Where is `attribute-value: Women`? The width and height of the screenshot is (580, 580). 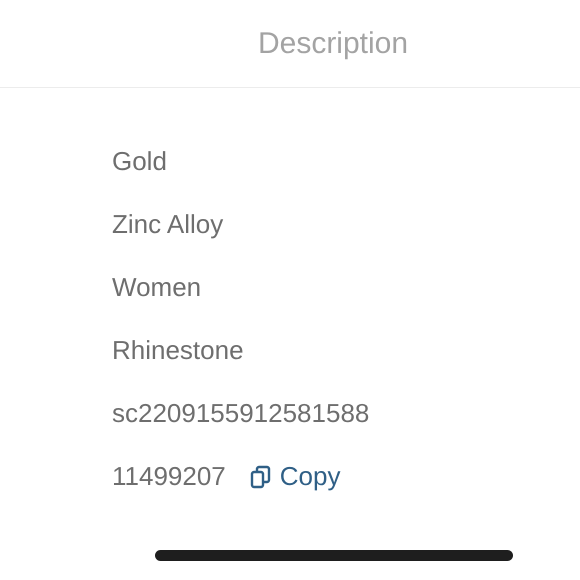
attribute-value: Women is located at coordinates (157, 287).